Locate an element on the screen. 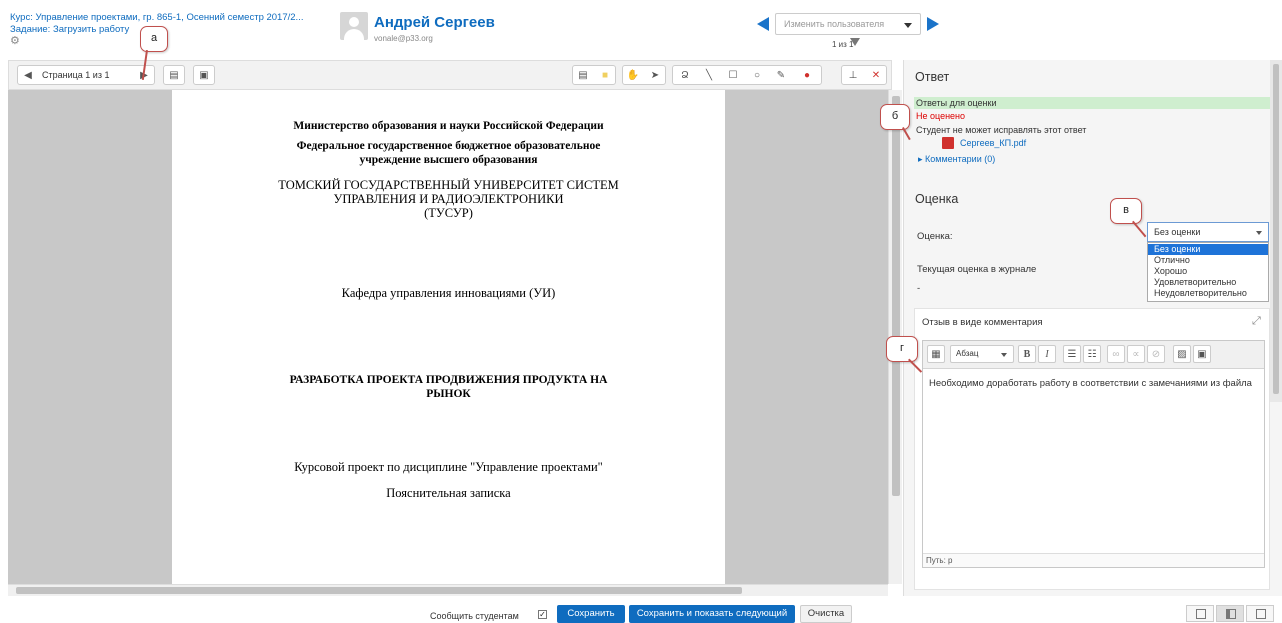 This screenshot has width=1282, height=623. comment-tools: ▤ ■ is located at coordinates (594, 75).